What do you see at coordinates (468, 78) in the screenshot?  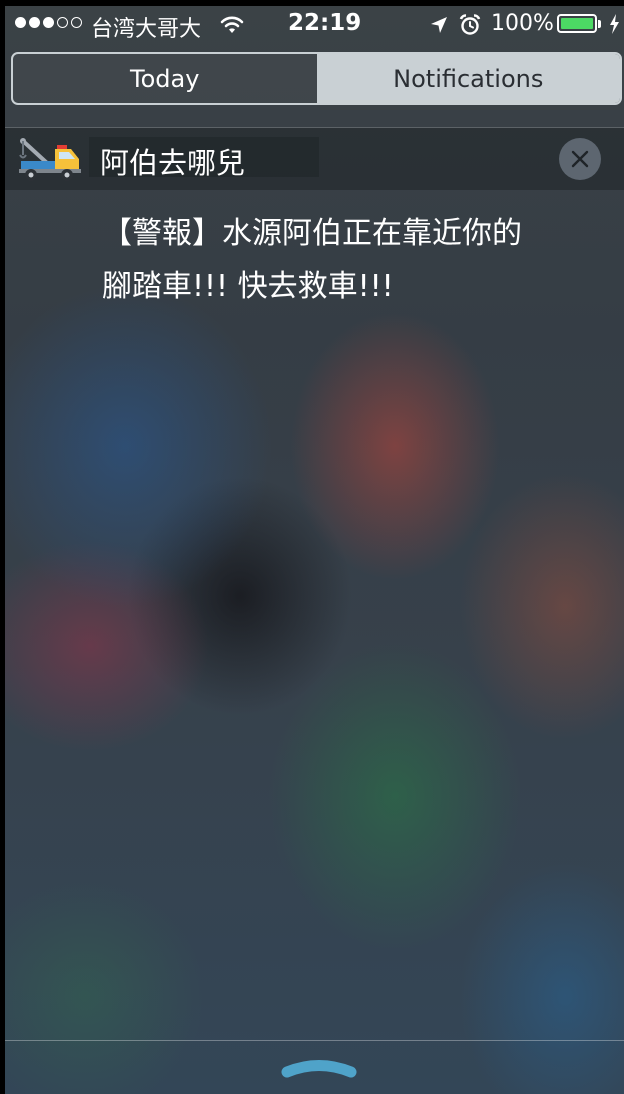 I see `tab-notifications: Notifications` at bounding box center [468, 78].